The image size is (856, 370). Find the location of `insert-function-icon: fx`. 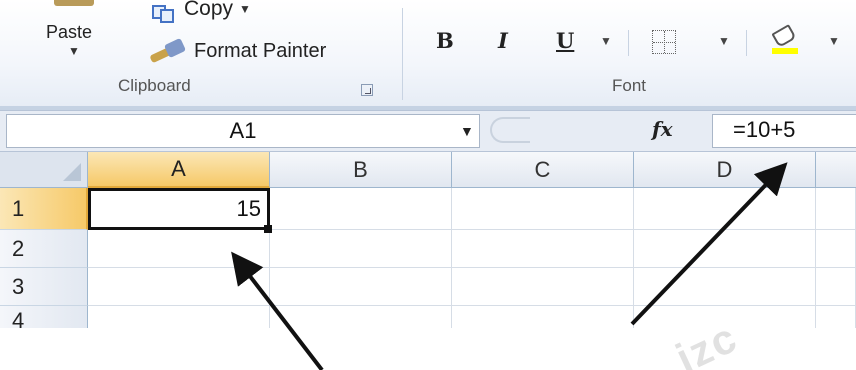

insert-function-icon: fx is located at coordinates (662, 129).